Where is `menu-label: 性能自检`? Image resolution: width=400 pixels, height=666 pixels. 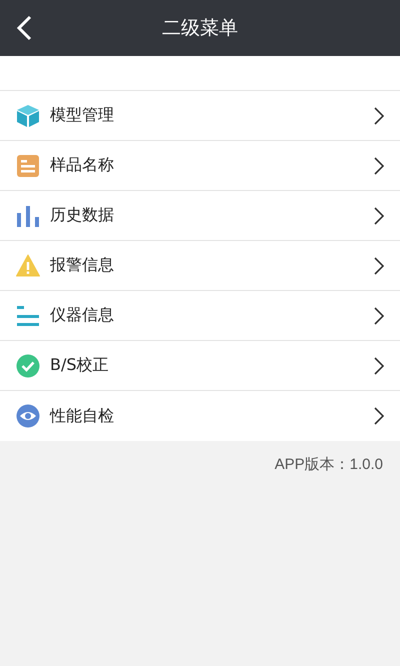
menu-label: 性能自检 is located at coordinates (82, 416).